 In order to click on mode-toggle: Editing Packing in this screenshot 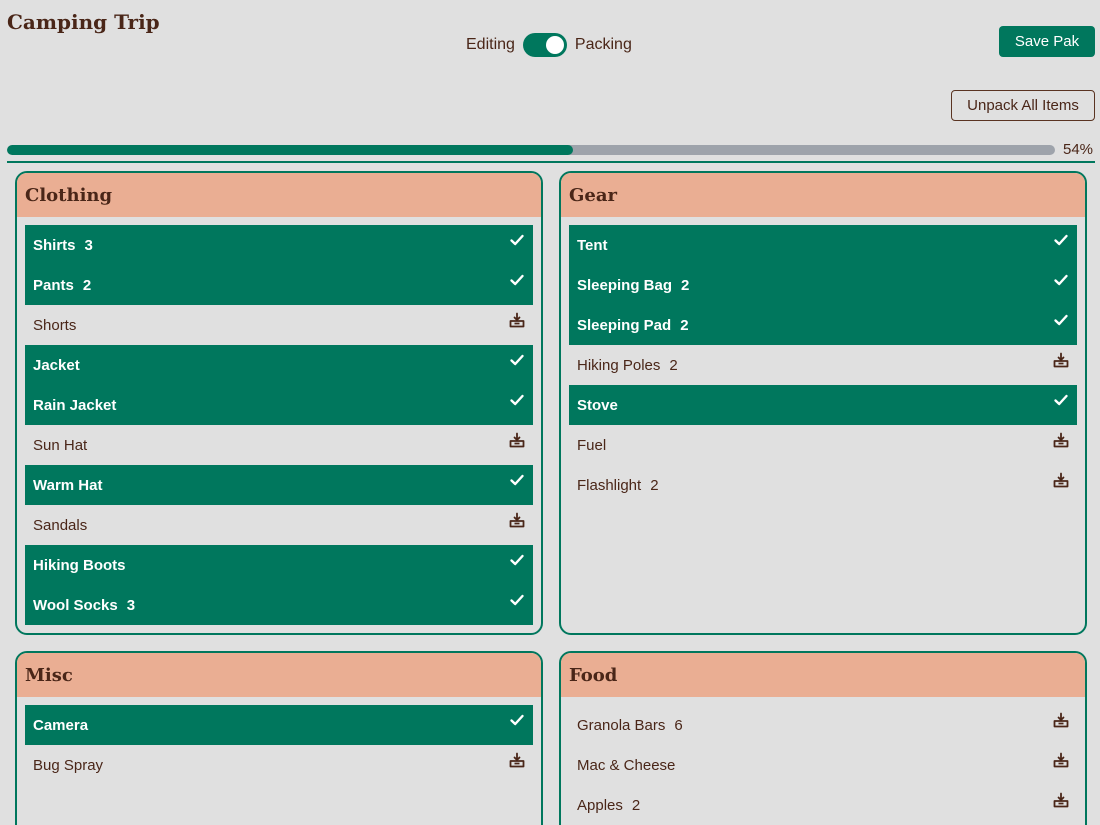, I will do `click(549, 45)`.